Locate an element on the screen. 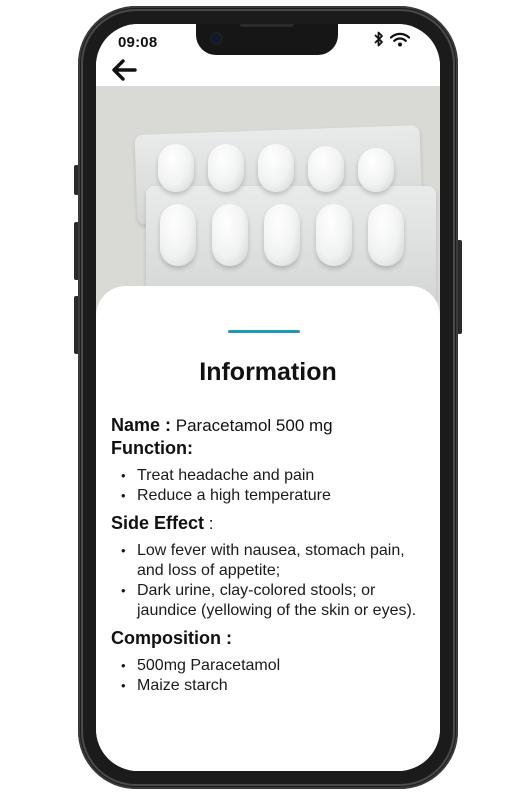 This screenshot has height=801, width=507. list-item: Reduce a high temperature is located at coordinates (275, 496).